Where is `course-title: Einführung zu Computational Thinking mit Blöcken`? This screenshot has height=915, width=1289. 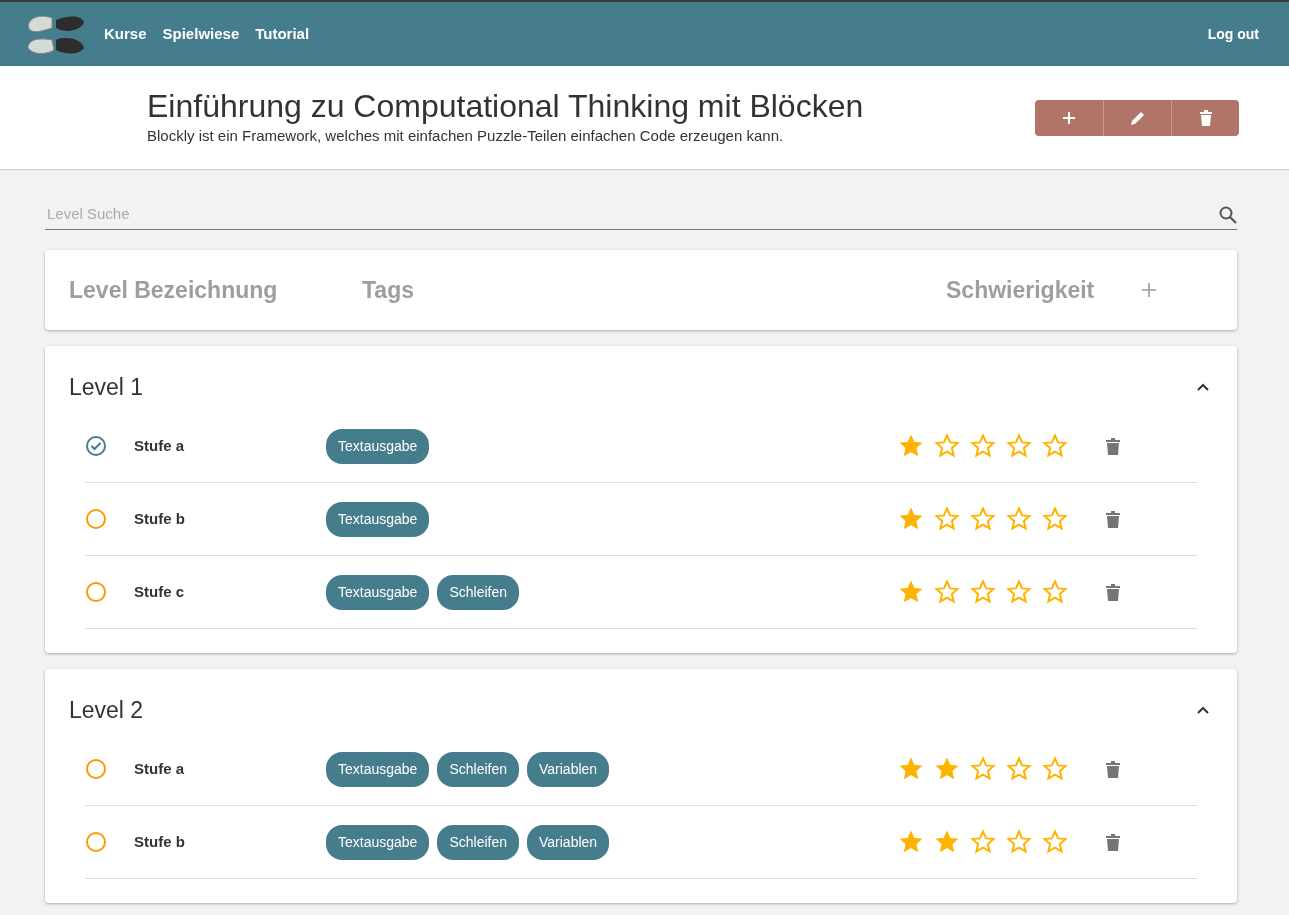 course-title: Einführung zu Computational Thinking mit Blöcken is located at coordinates (506, 106).